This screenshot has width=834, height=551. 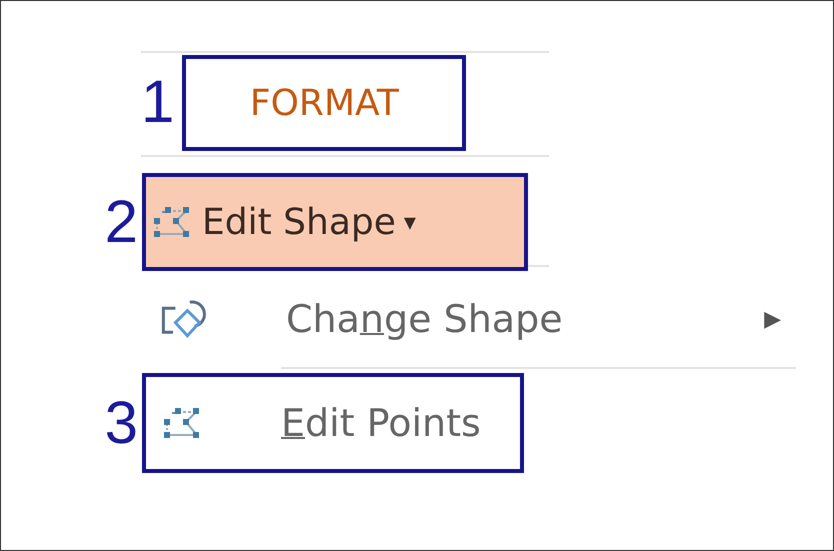 What do you see at coordinates (335, 222) in the screenshot?
I see `edit-shape-button: Edit Shape ▾` at bounding box center [335, 222].